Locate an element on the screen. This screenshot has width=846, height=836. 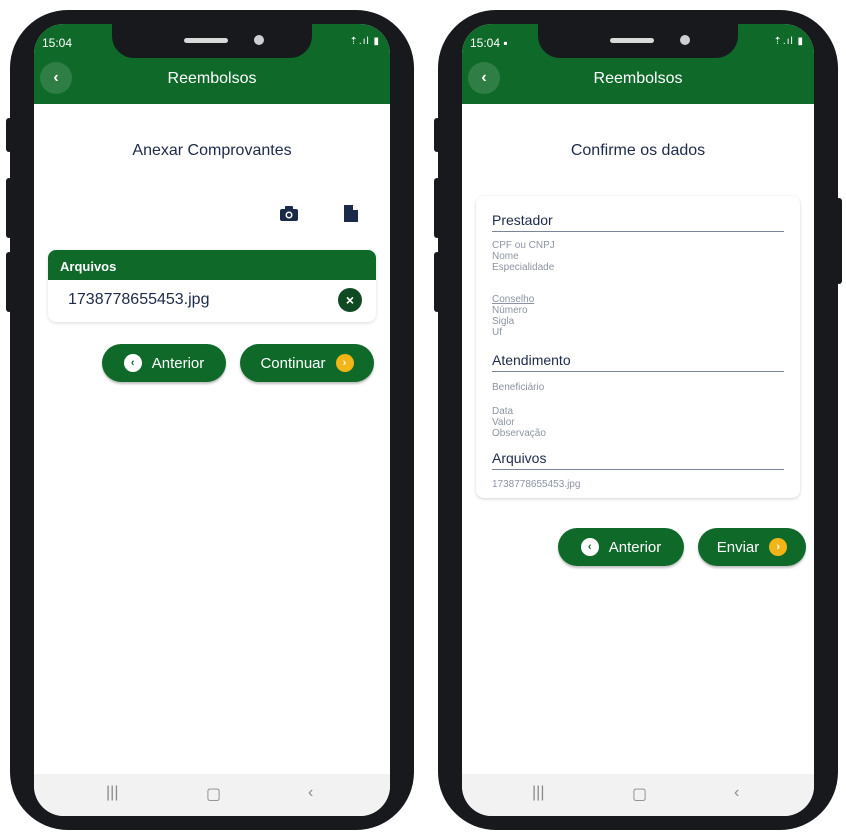
files-header: Arquivos is located at coordinates (212, 265).